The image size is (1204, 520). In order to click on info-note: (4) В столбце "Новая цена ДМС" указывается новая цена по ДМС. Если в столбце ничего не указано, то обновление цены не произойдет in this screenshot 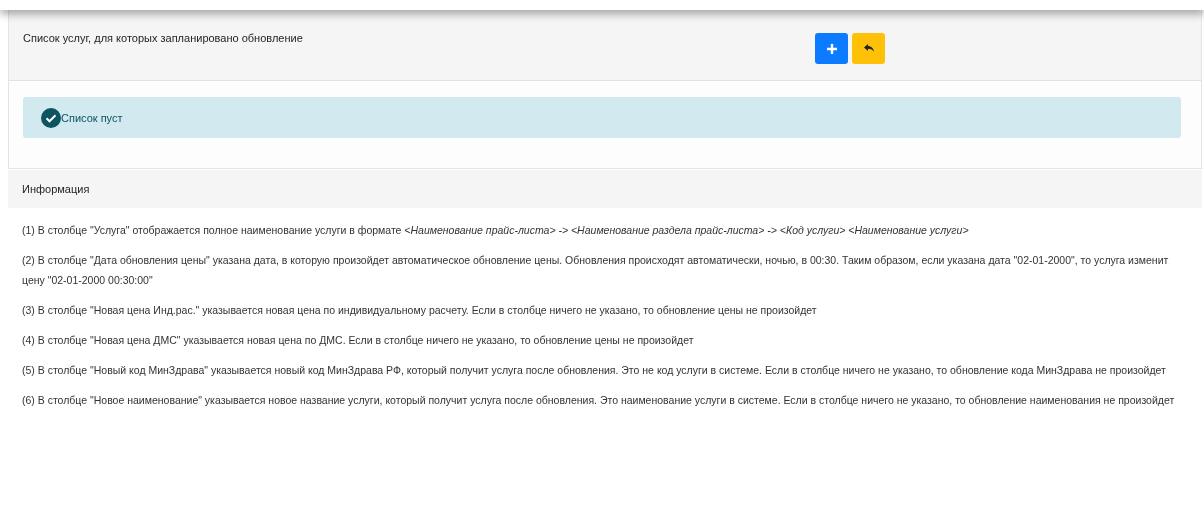, I will do `click(358, 340)`.